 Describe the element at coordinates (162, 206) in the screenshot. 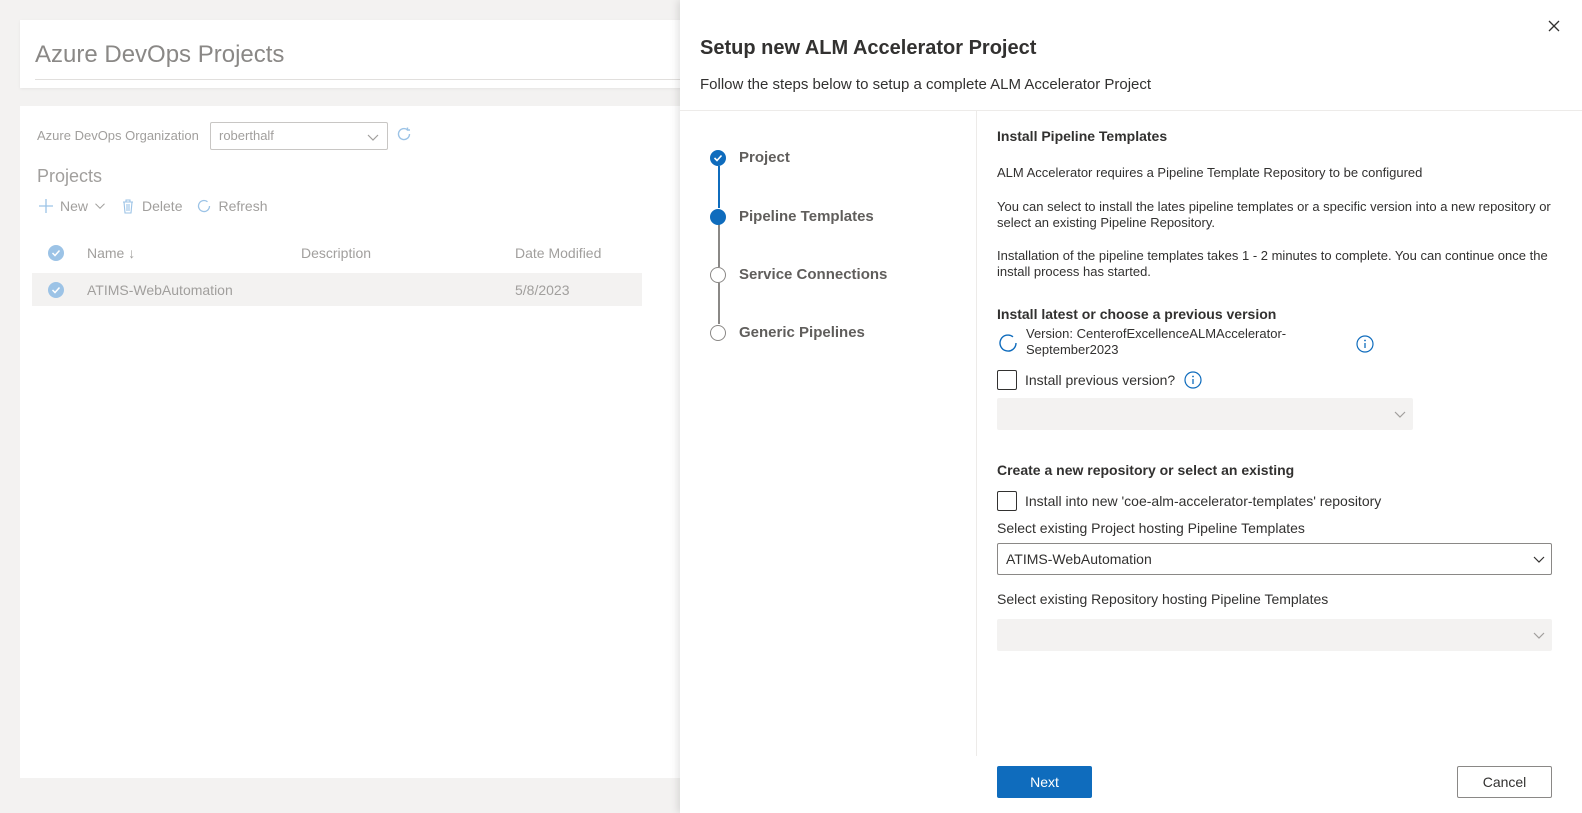

I see `delete-label: Delete` at that location.